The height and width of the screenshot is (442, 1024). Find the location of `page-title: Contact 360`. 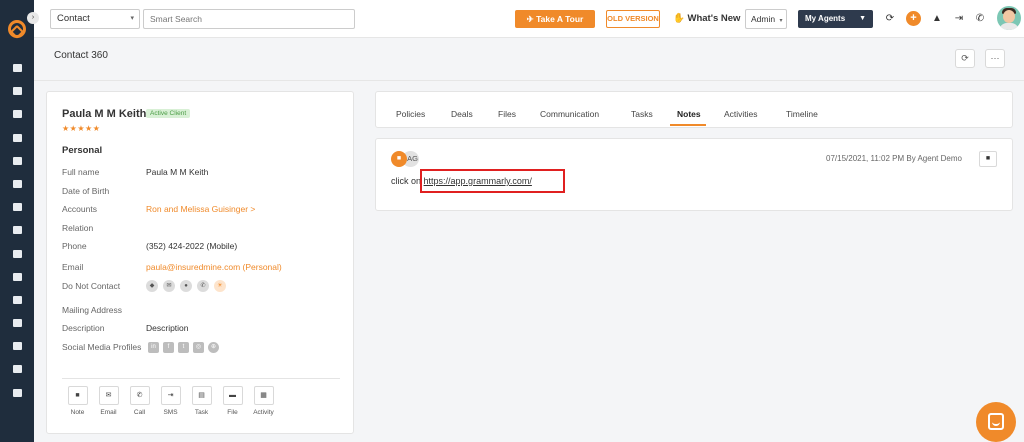

page-title: Contact 360 is located at coordinates (81, 55).